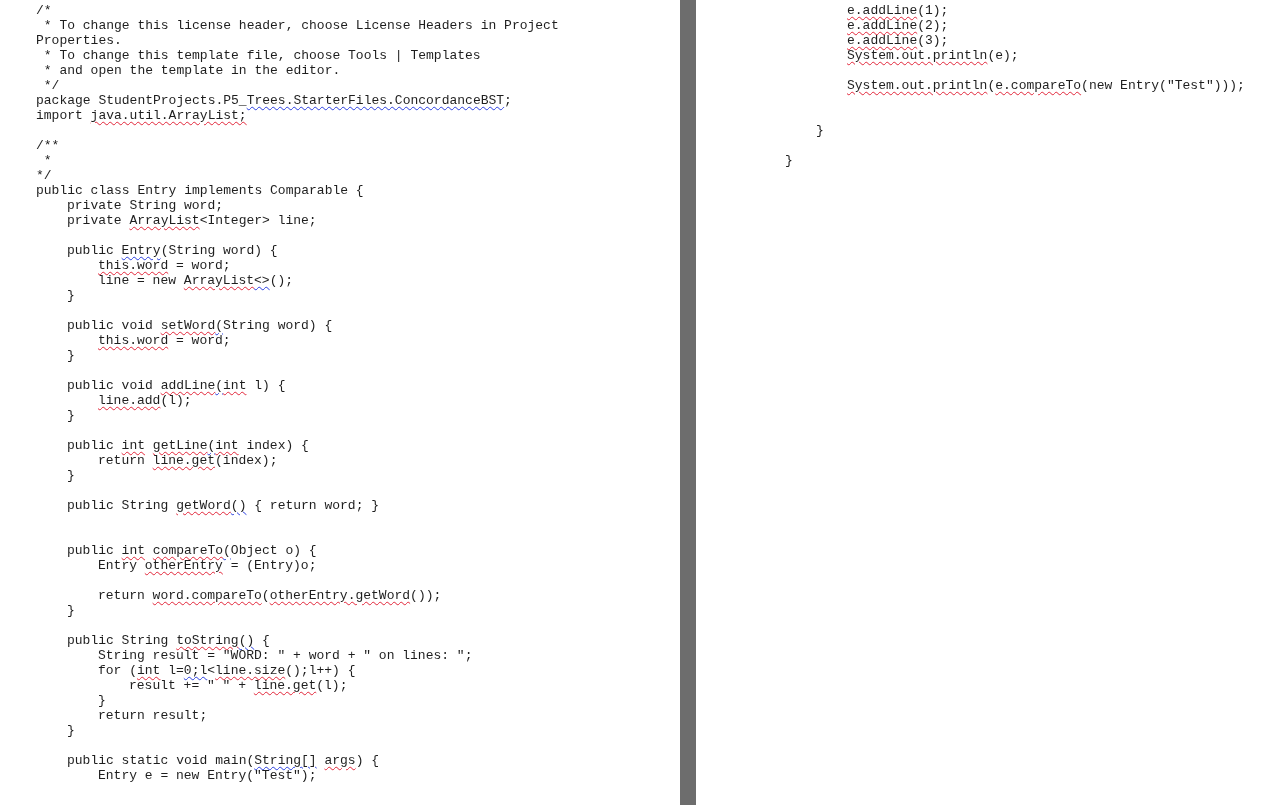 The width and height of the screenshot is (1285, 805). Describe the element at coordinates (153, 715) in the screenshot. I see `code-line: return result;` at that location.